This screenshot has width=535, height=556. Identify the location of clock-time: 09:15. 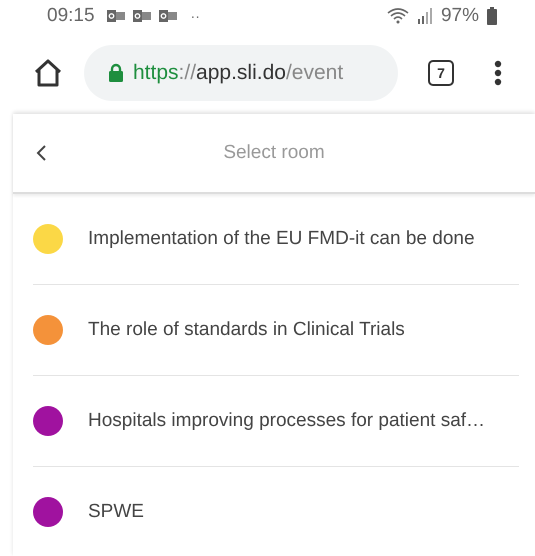
(71, 16).